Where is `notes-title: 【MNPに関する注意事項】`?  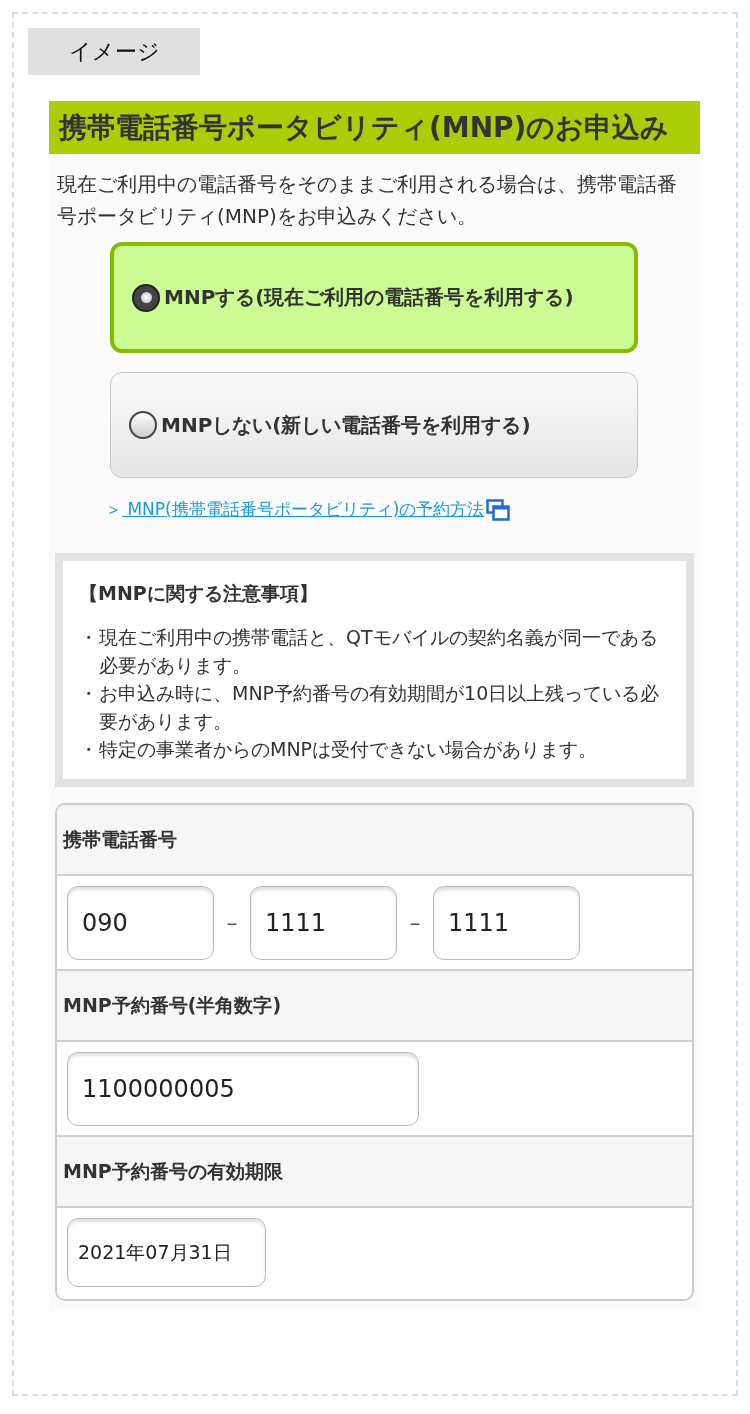 notes-title: 【MNPに関する注意事項】 is located at coordinates (199, 593).